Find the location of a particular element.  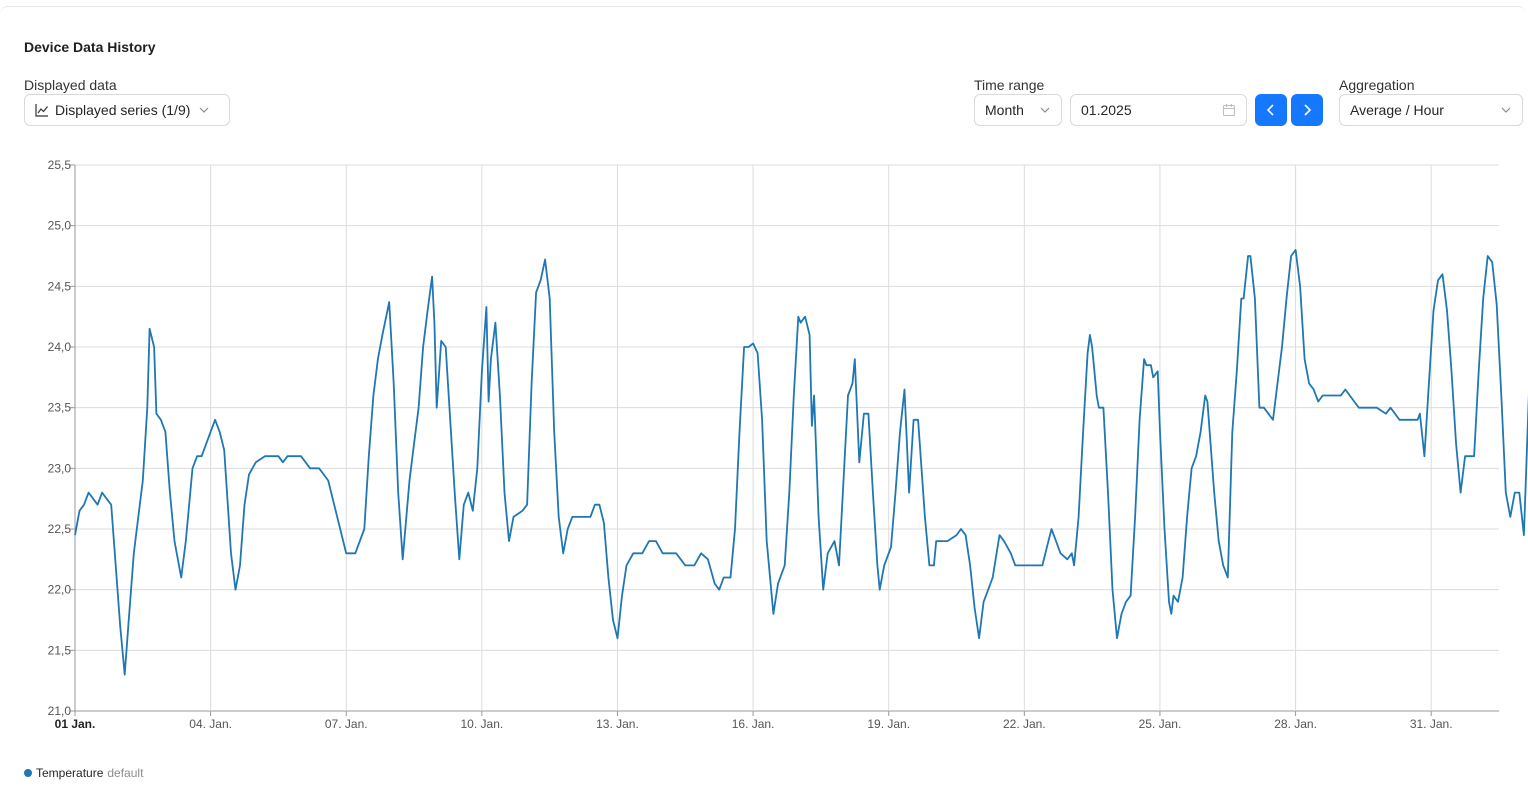

legend-series-dot is located at coordinates (28, 773).